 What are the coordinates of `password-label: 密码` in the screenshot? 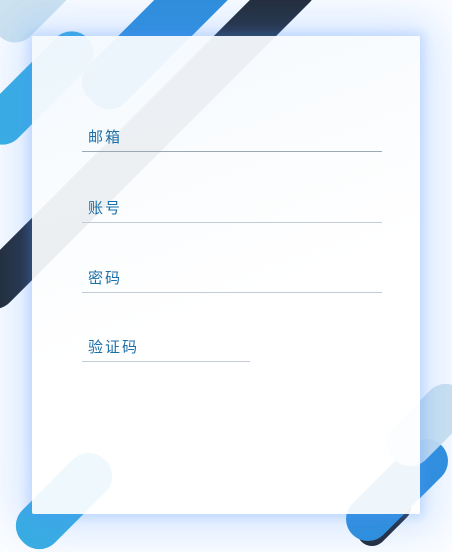 It's located at (105, 278).